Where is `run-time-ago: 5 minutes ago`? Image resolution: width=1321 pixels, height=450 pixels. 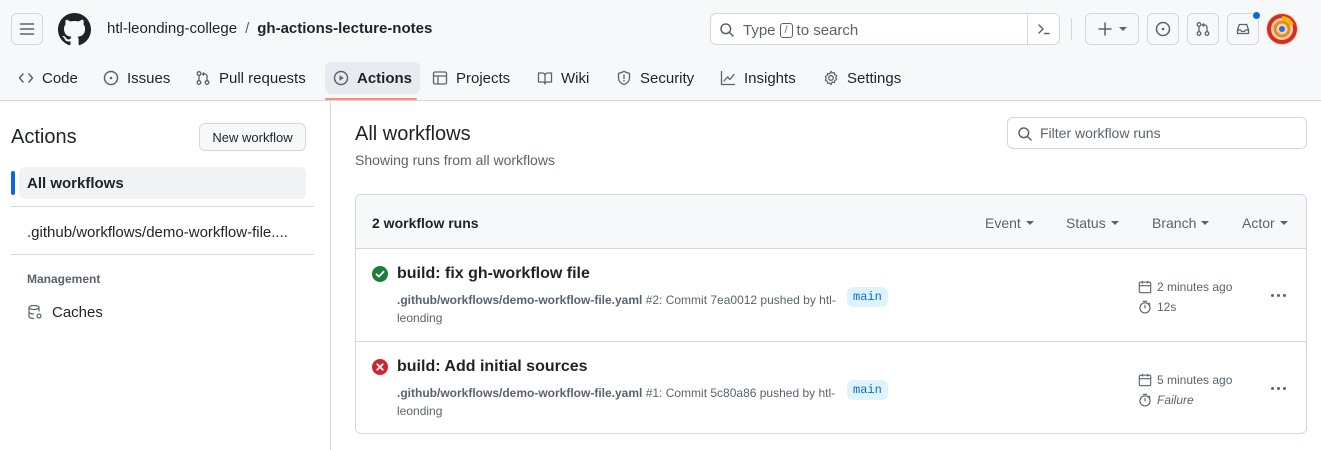 run-time-ago: 5 minutes ago is located at coordinates (1195, 380).